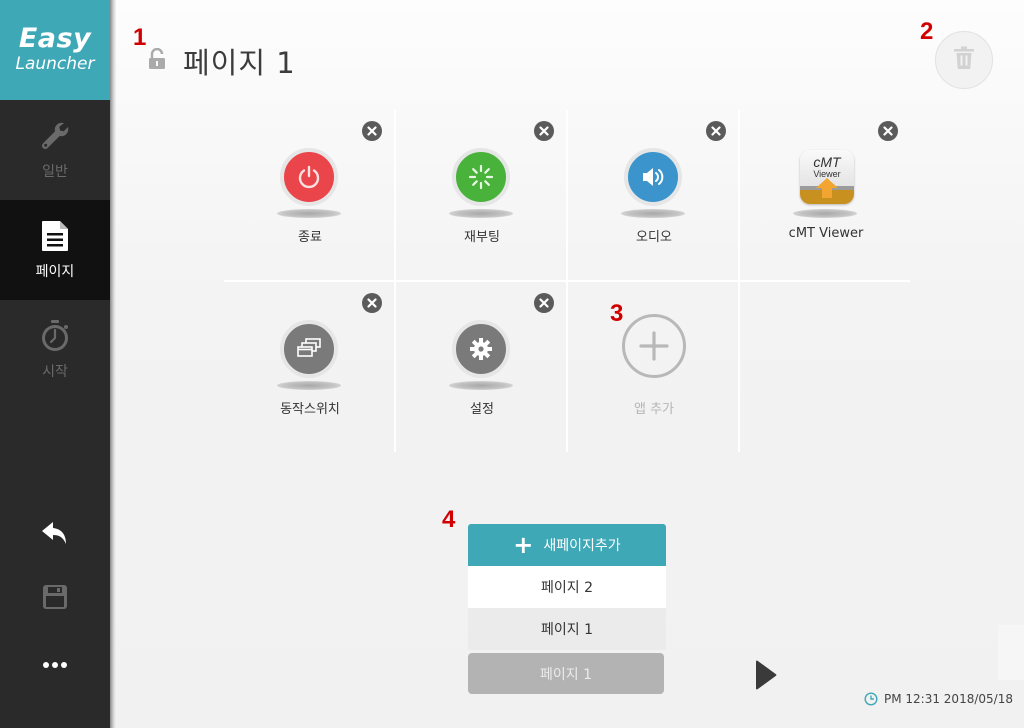 This screenshot has height=728, width=1024. What do you see at coordinates (653, 409) in the screenshot?
I see `add-app-label: 앱 추가` at bounding box center [653, 409].